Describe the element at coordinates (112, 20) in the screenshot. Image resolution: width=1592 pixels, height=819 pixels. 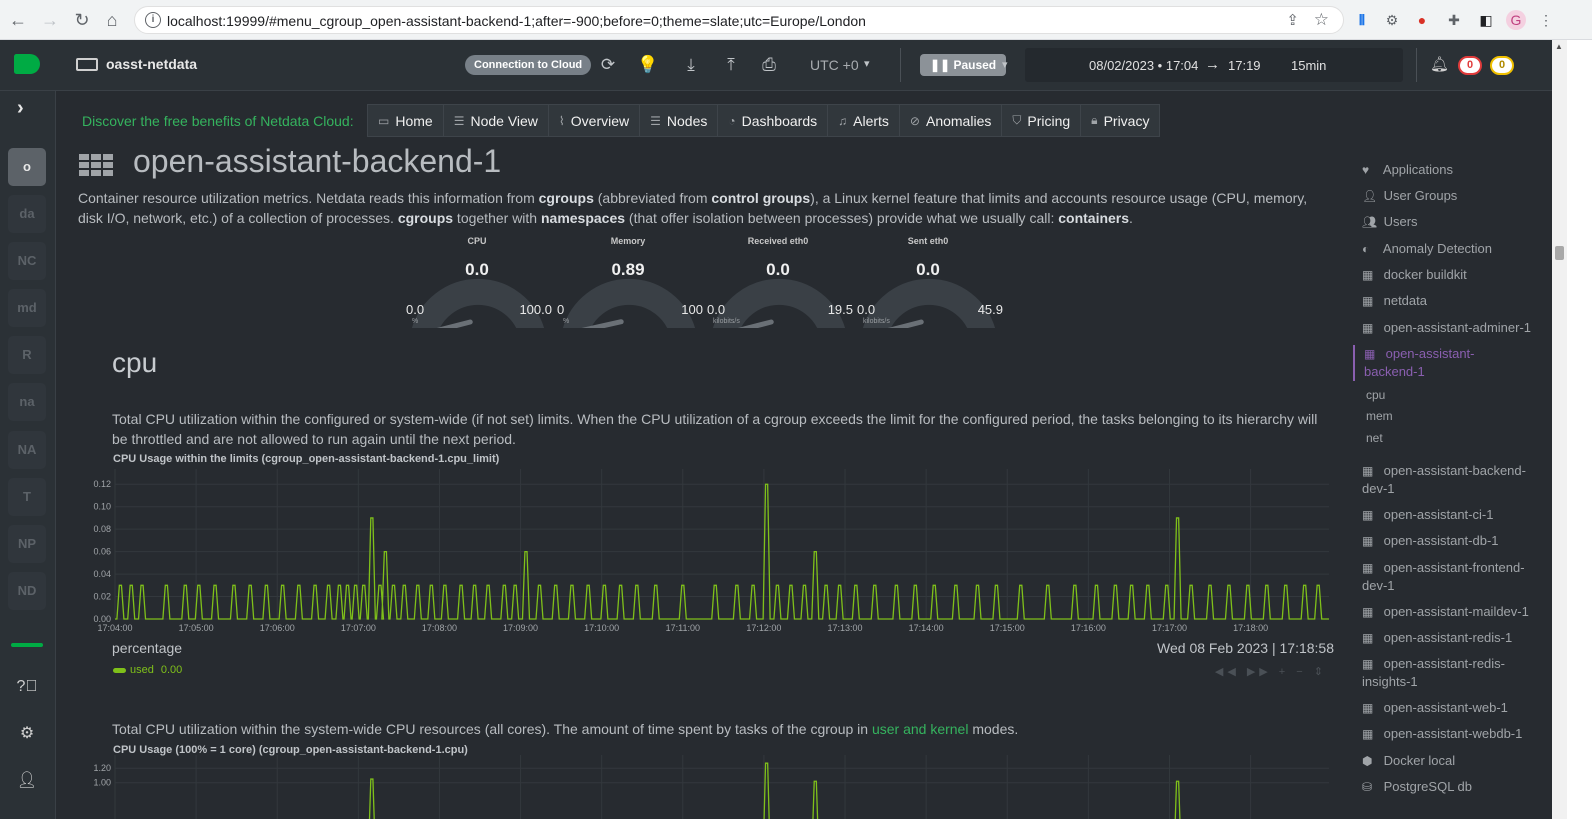
I see `home-icon: ⌂` at that location.